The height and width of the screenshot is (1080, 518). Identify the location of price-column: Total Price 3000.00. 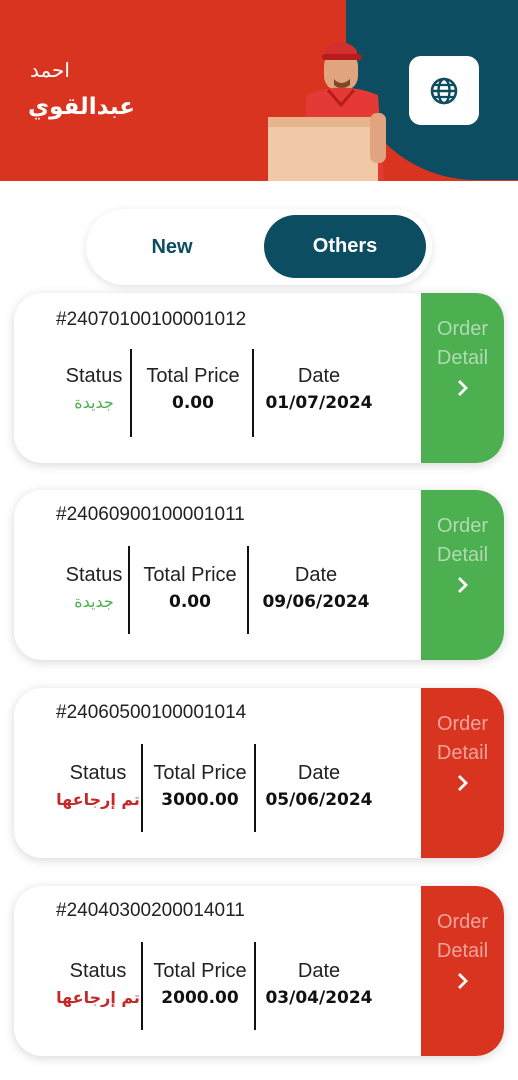
(200, 786).